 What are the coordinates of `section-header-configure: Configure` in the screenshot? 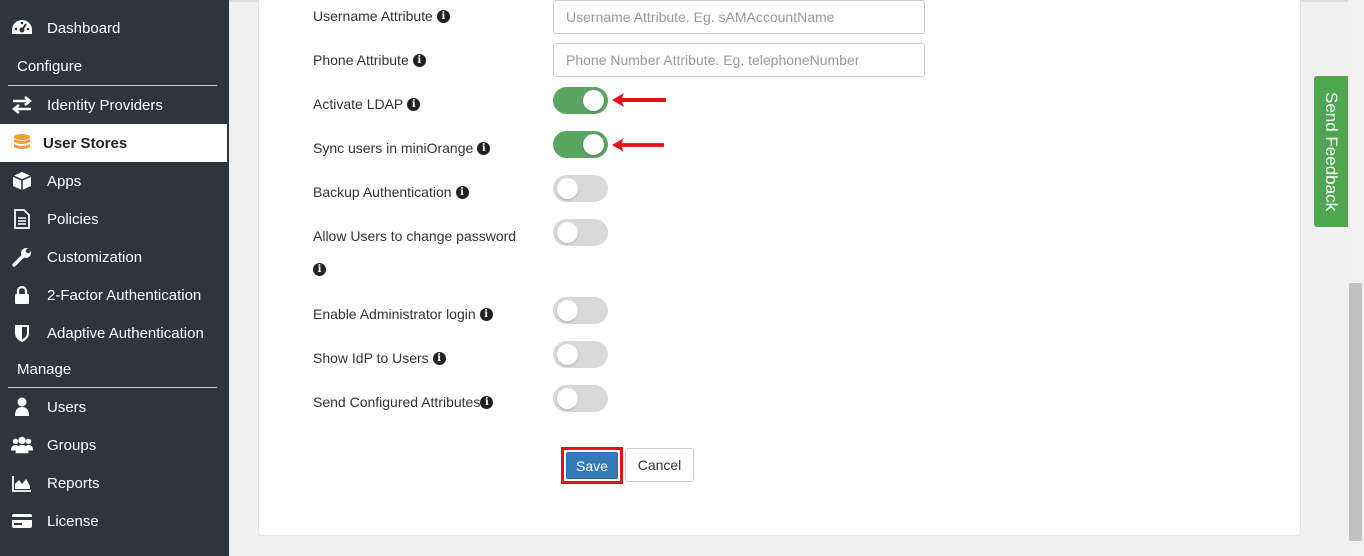 It's located at (50, 66).